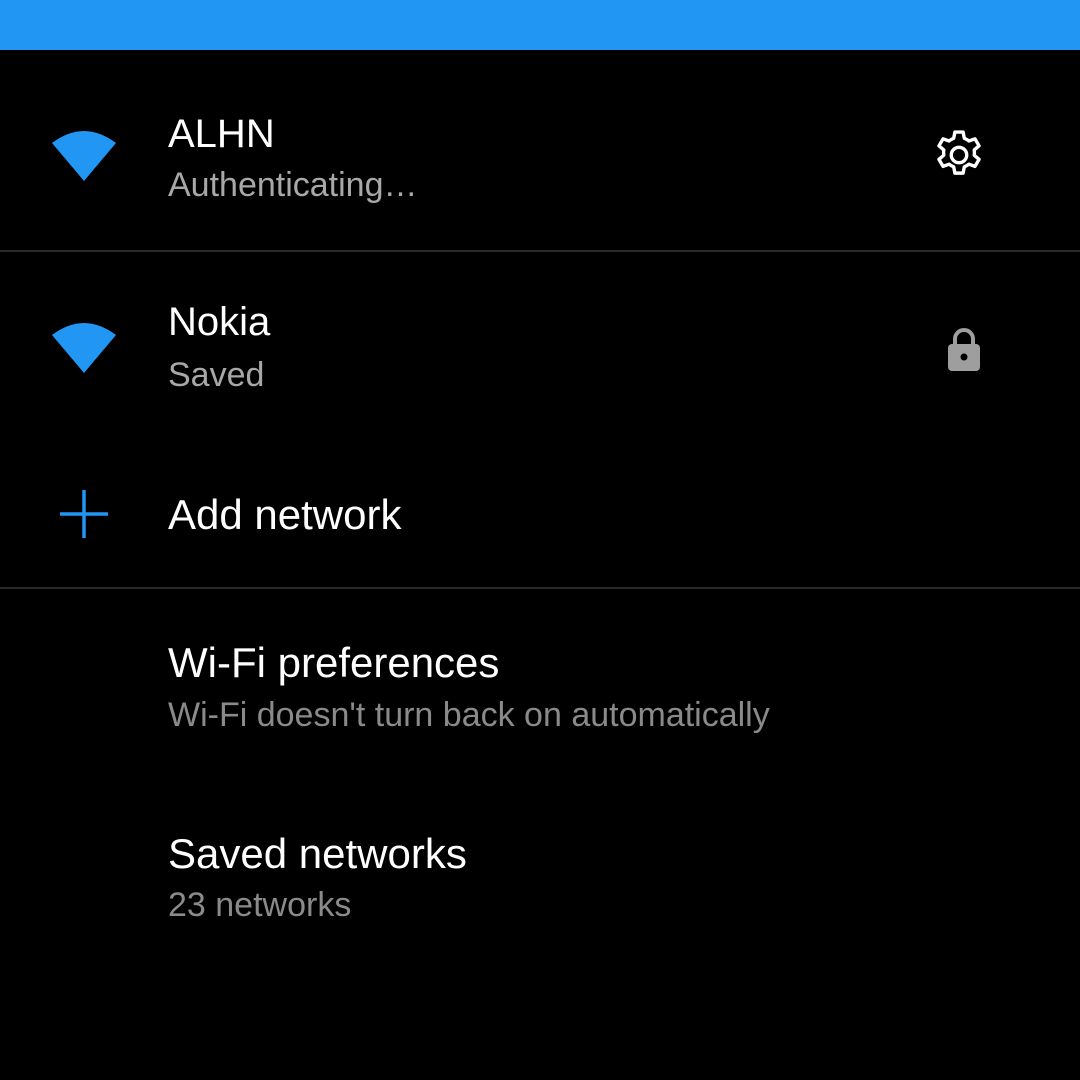  Describe the element at coordinates (317, 853) in the screenshot. I see `saved-networks-label: Saved networks` at that location.